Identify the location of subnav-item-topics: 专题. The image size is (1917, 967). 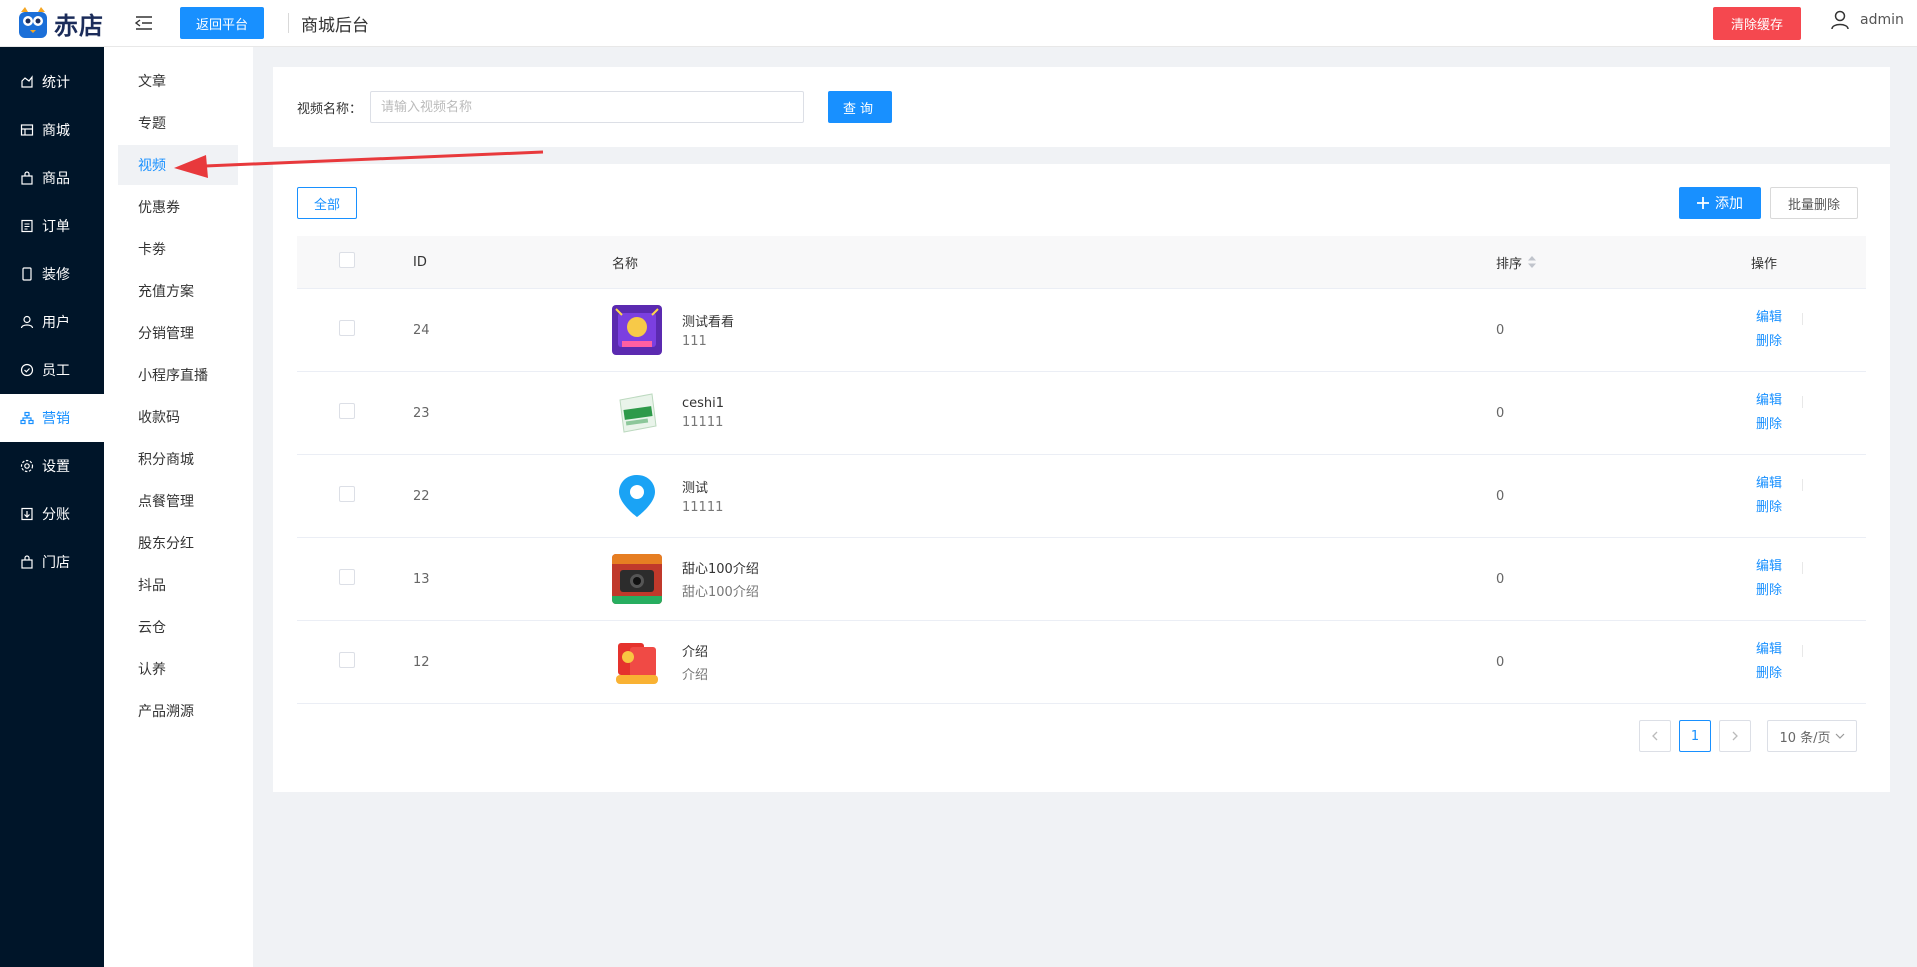
(178, 123).